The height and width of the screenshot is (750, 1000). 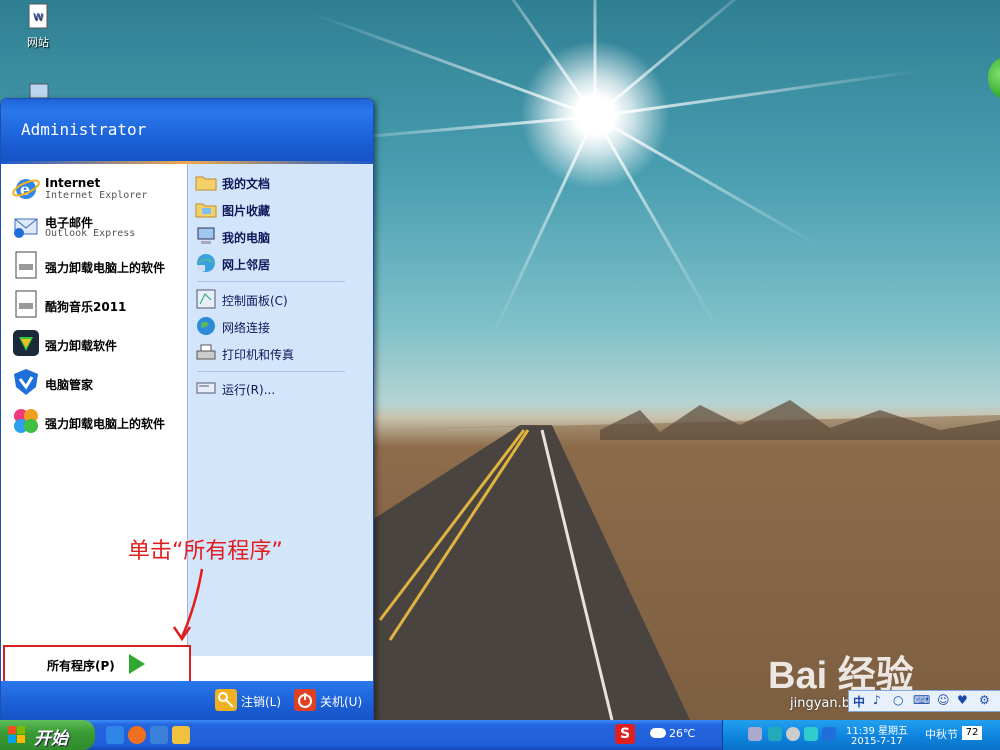 I want to click on wrench-icon: ⚙, so click(x=984, y=700).